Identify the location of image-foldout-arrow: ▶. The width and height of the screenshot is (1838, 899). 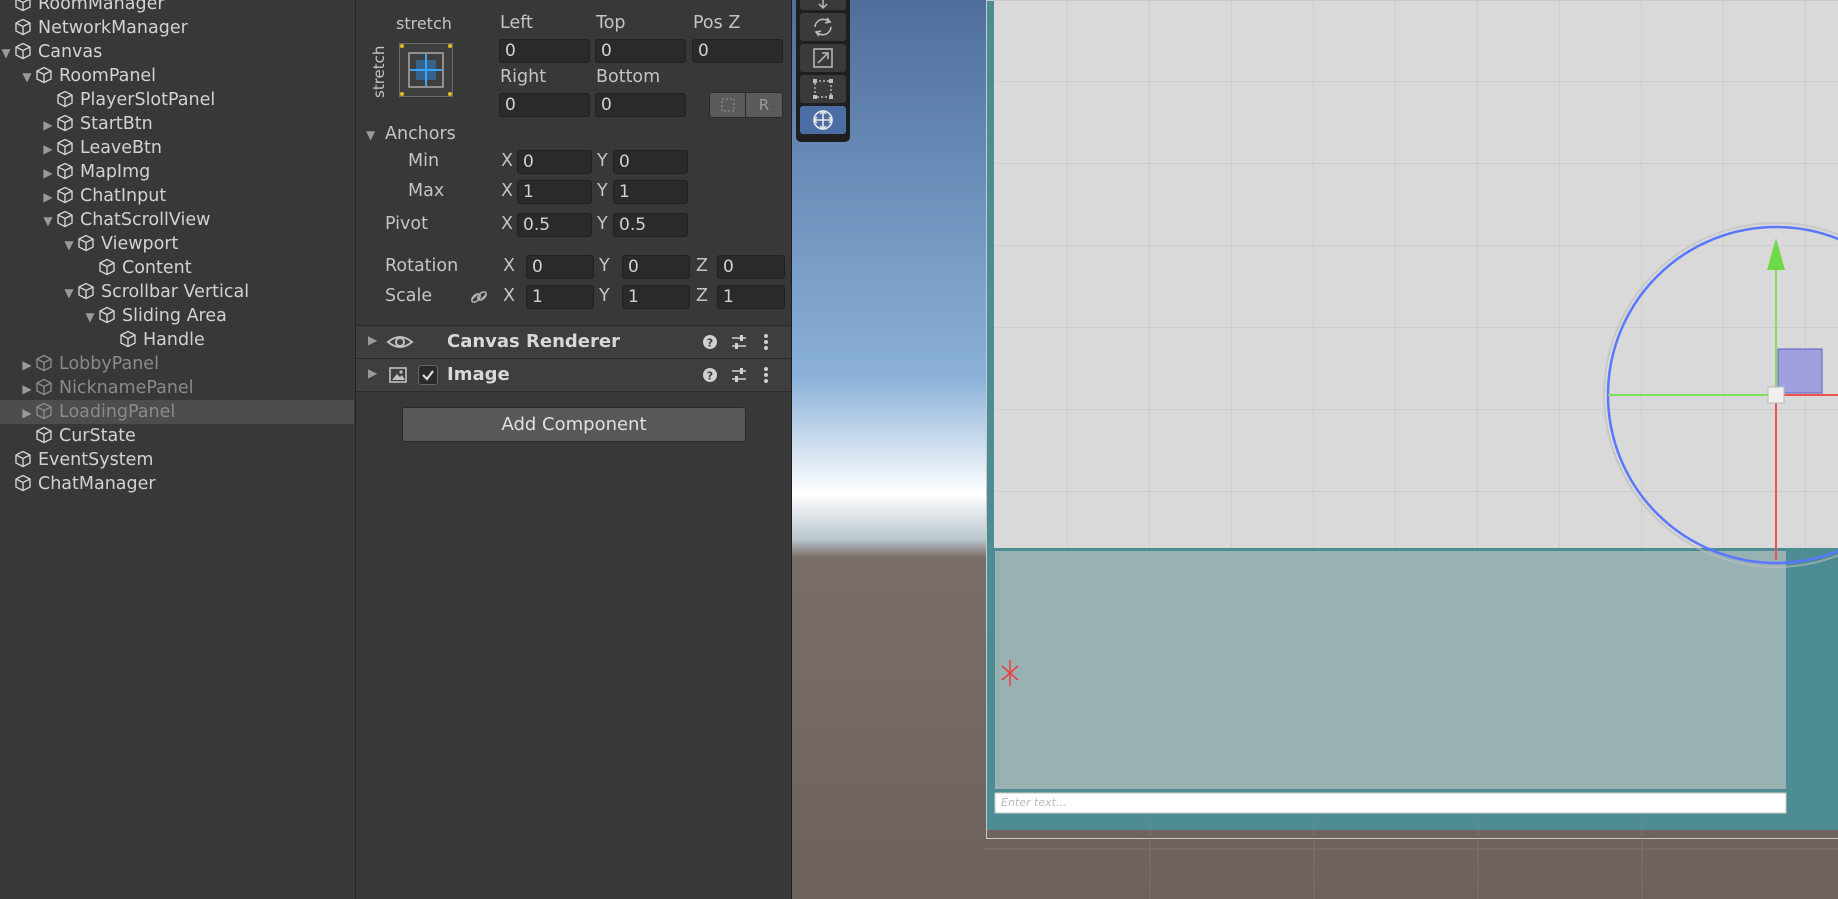
(372, 373).